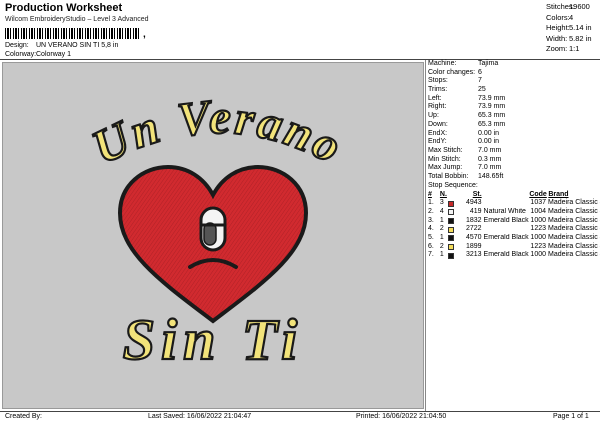  I want to click on col-name, so click(507, 194).